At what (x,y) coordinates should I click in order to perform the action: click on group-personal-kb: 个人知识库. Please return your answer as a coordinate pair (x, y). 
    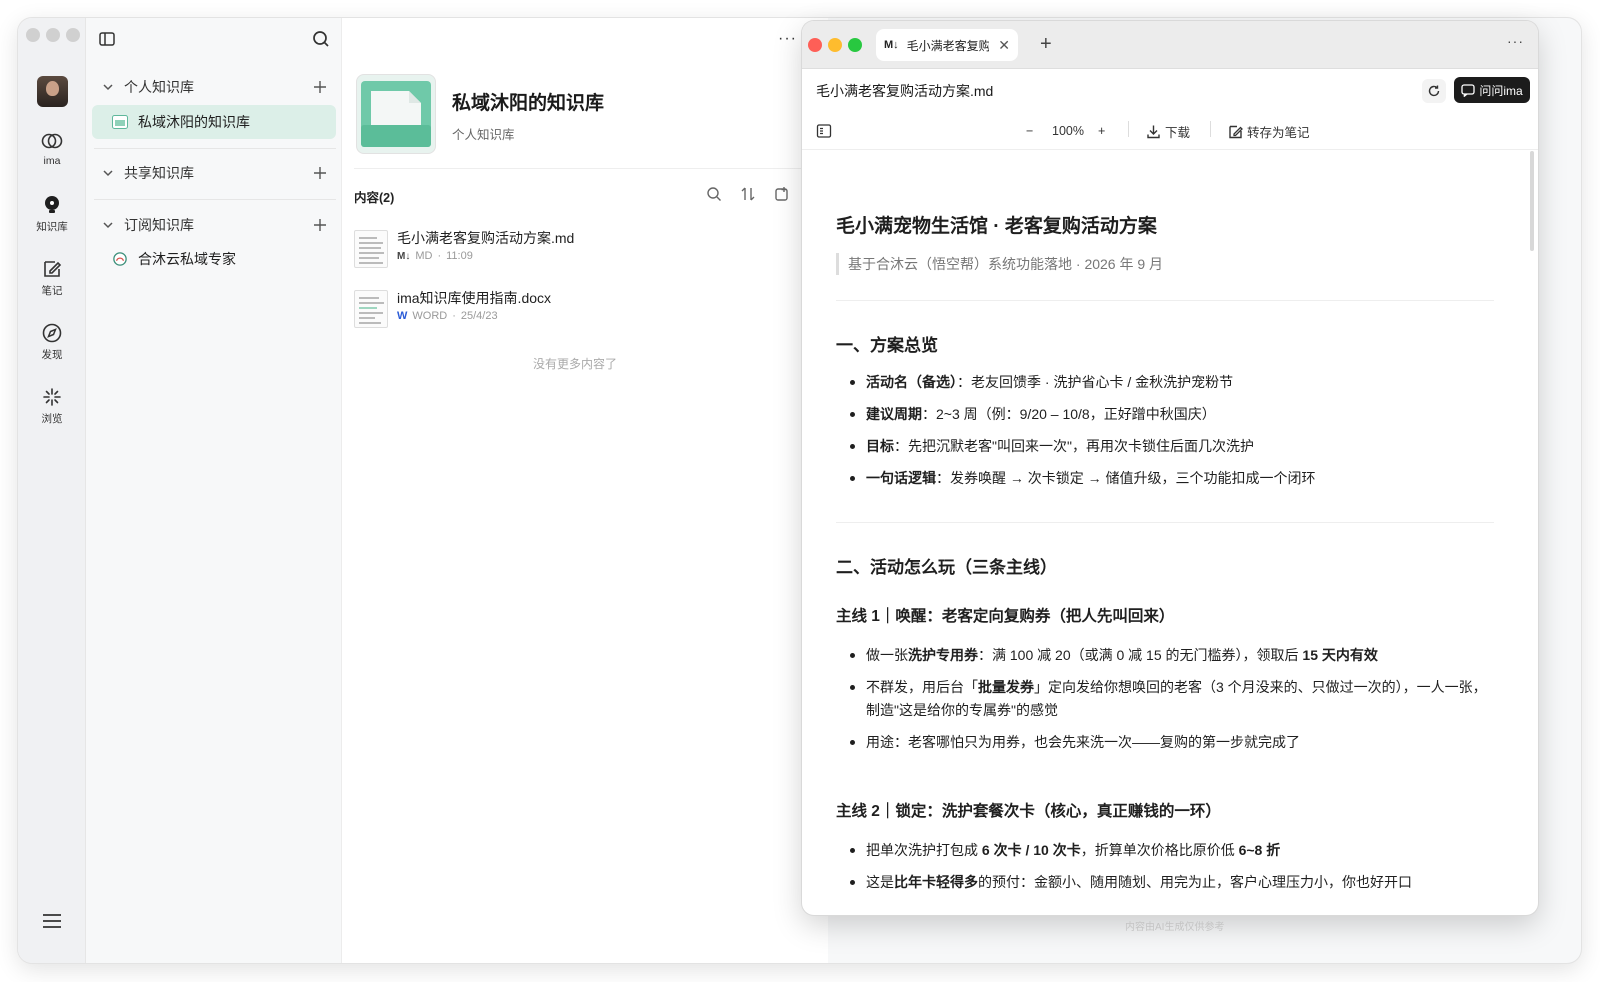
    Looking at the image, I should click on (215, 87).